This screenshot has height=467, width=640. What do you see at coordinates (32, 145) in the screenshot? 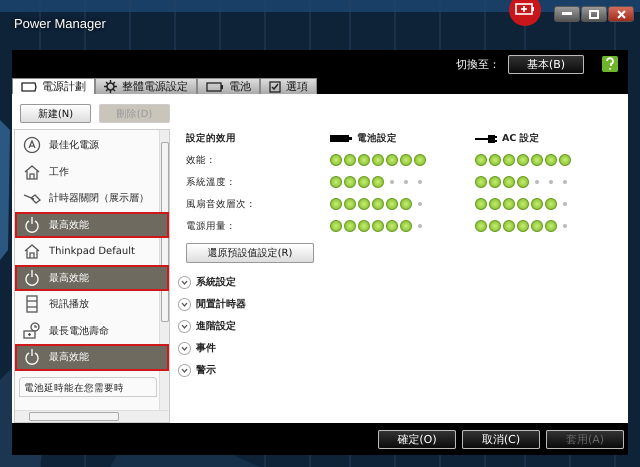
I see `auto-mode-icon` at bounding box center [32, 145].